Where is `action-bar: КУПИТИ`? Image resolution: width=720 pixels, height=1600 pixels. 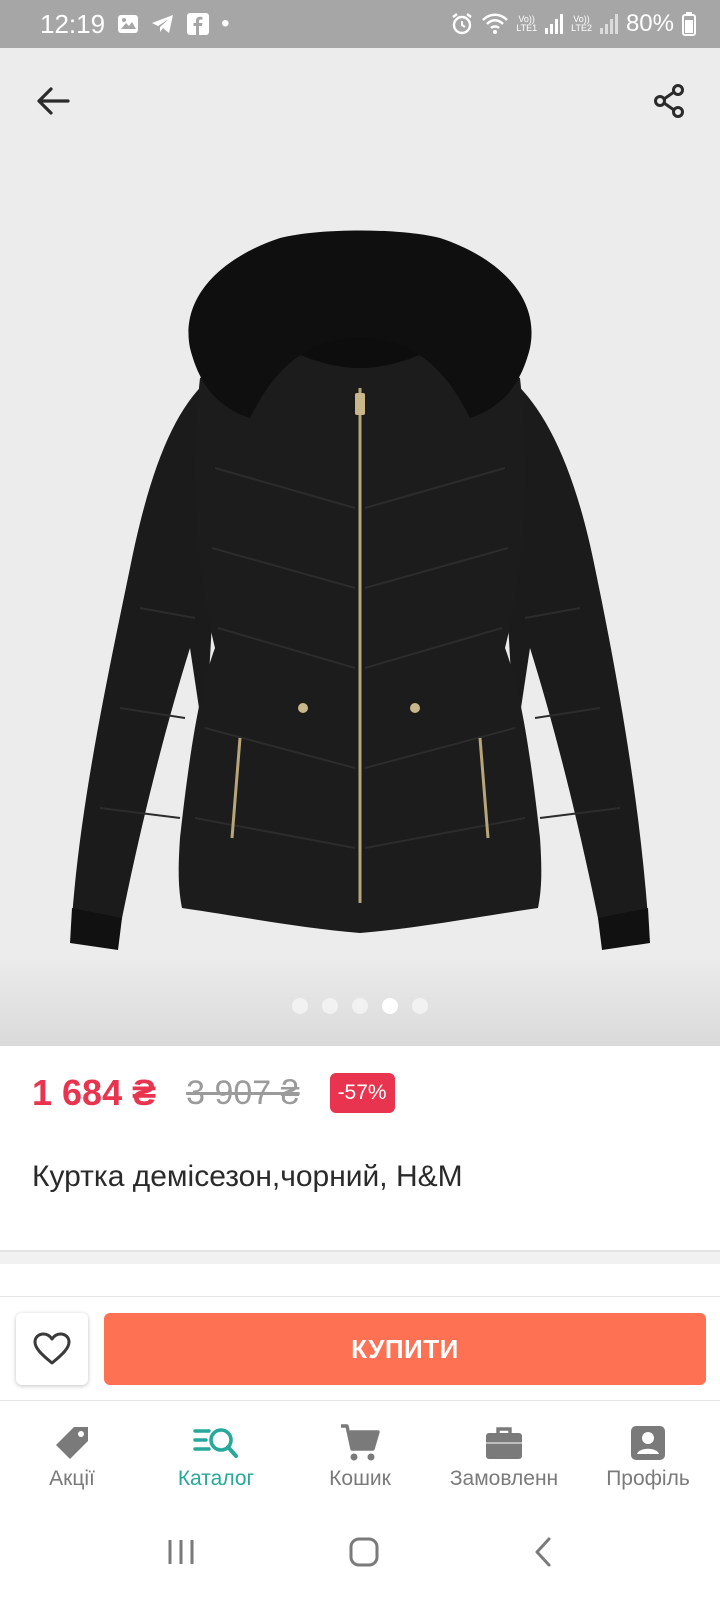 action-bar: КУПИТИ is located at coordinates (360, 1348).